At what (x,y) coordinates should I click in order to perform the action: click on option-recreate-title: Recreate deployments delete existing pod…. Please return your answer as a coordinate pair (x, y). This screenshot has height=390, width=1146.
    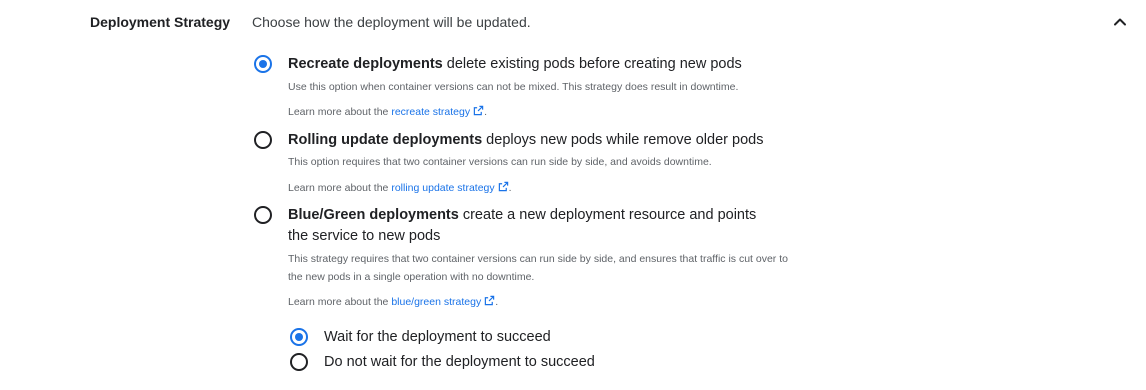
    Looking at the image, I should click on (528, 64).